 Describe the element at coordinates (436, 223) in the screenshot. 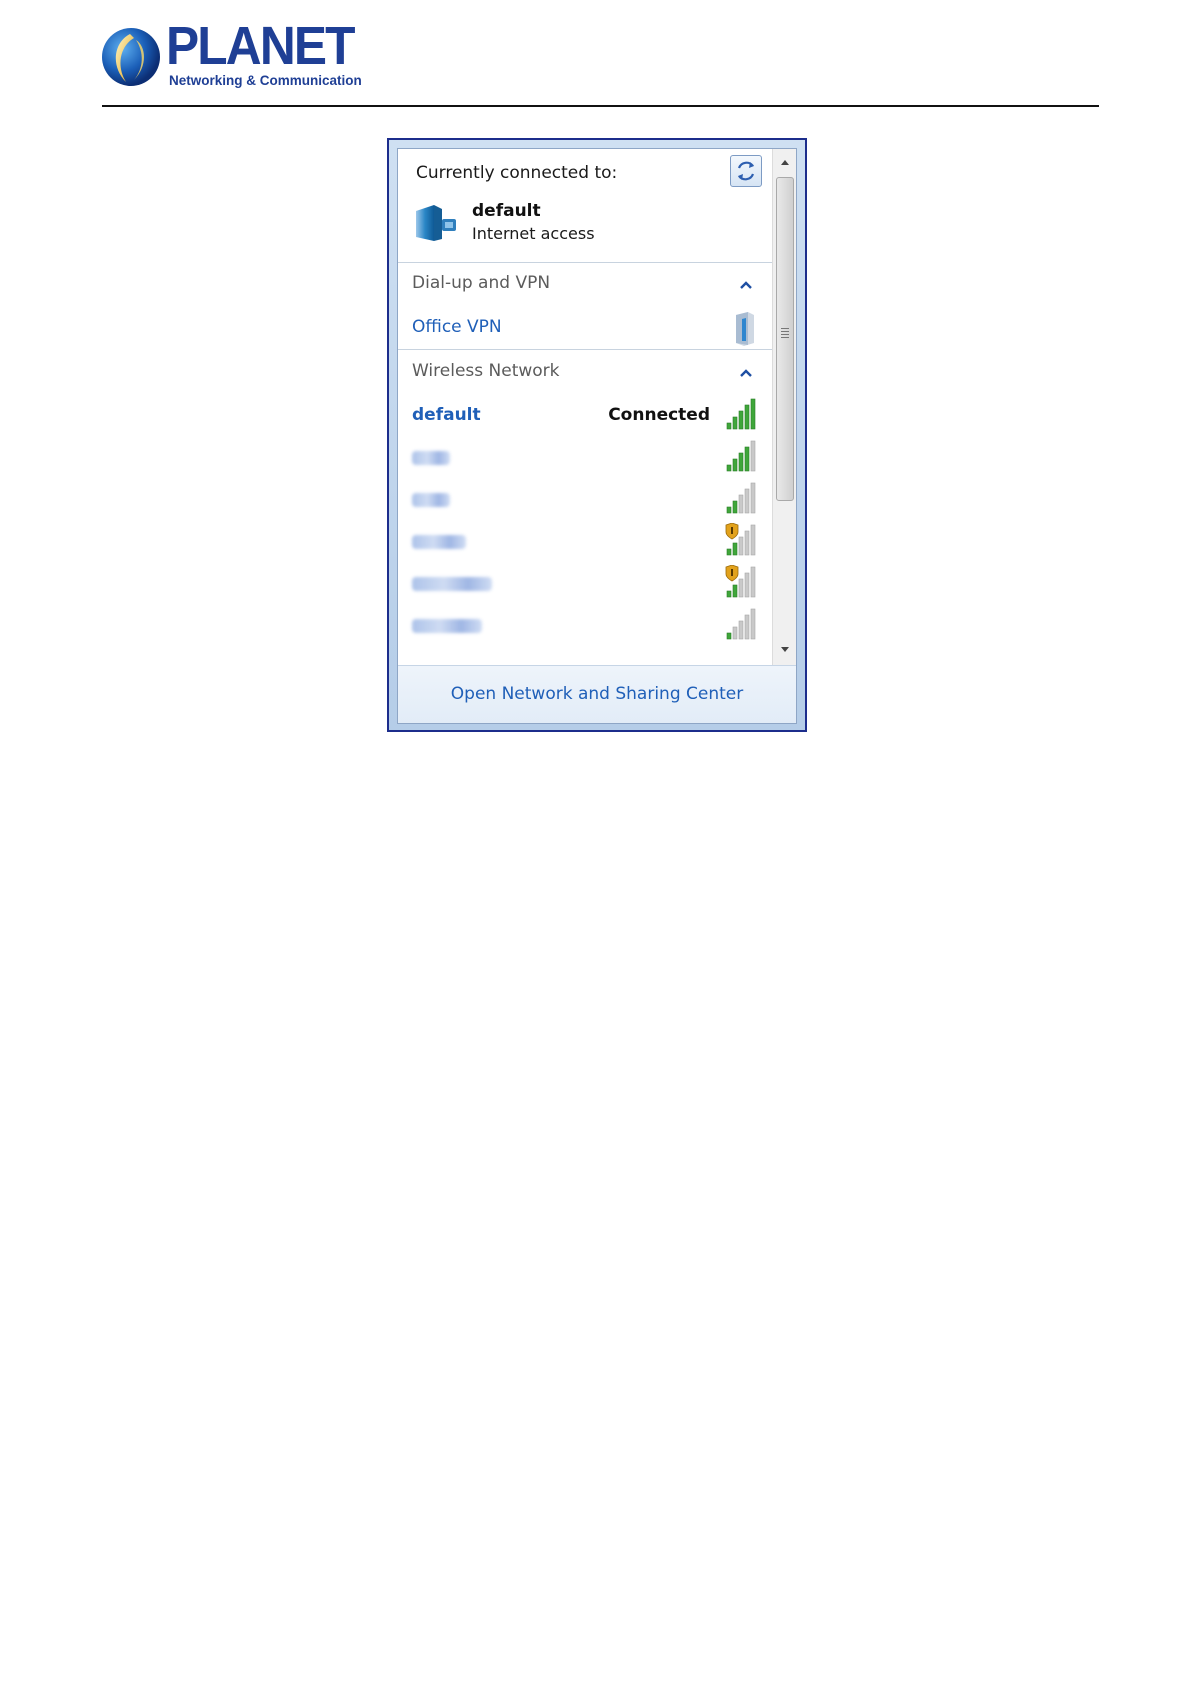

I see `network-icon` at that location.